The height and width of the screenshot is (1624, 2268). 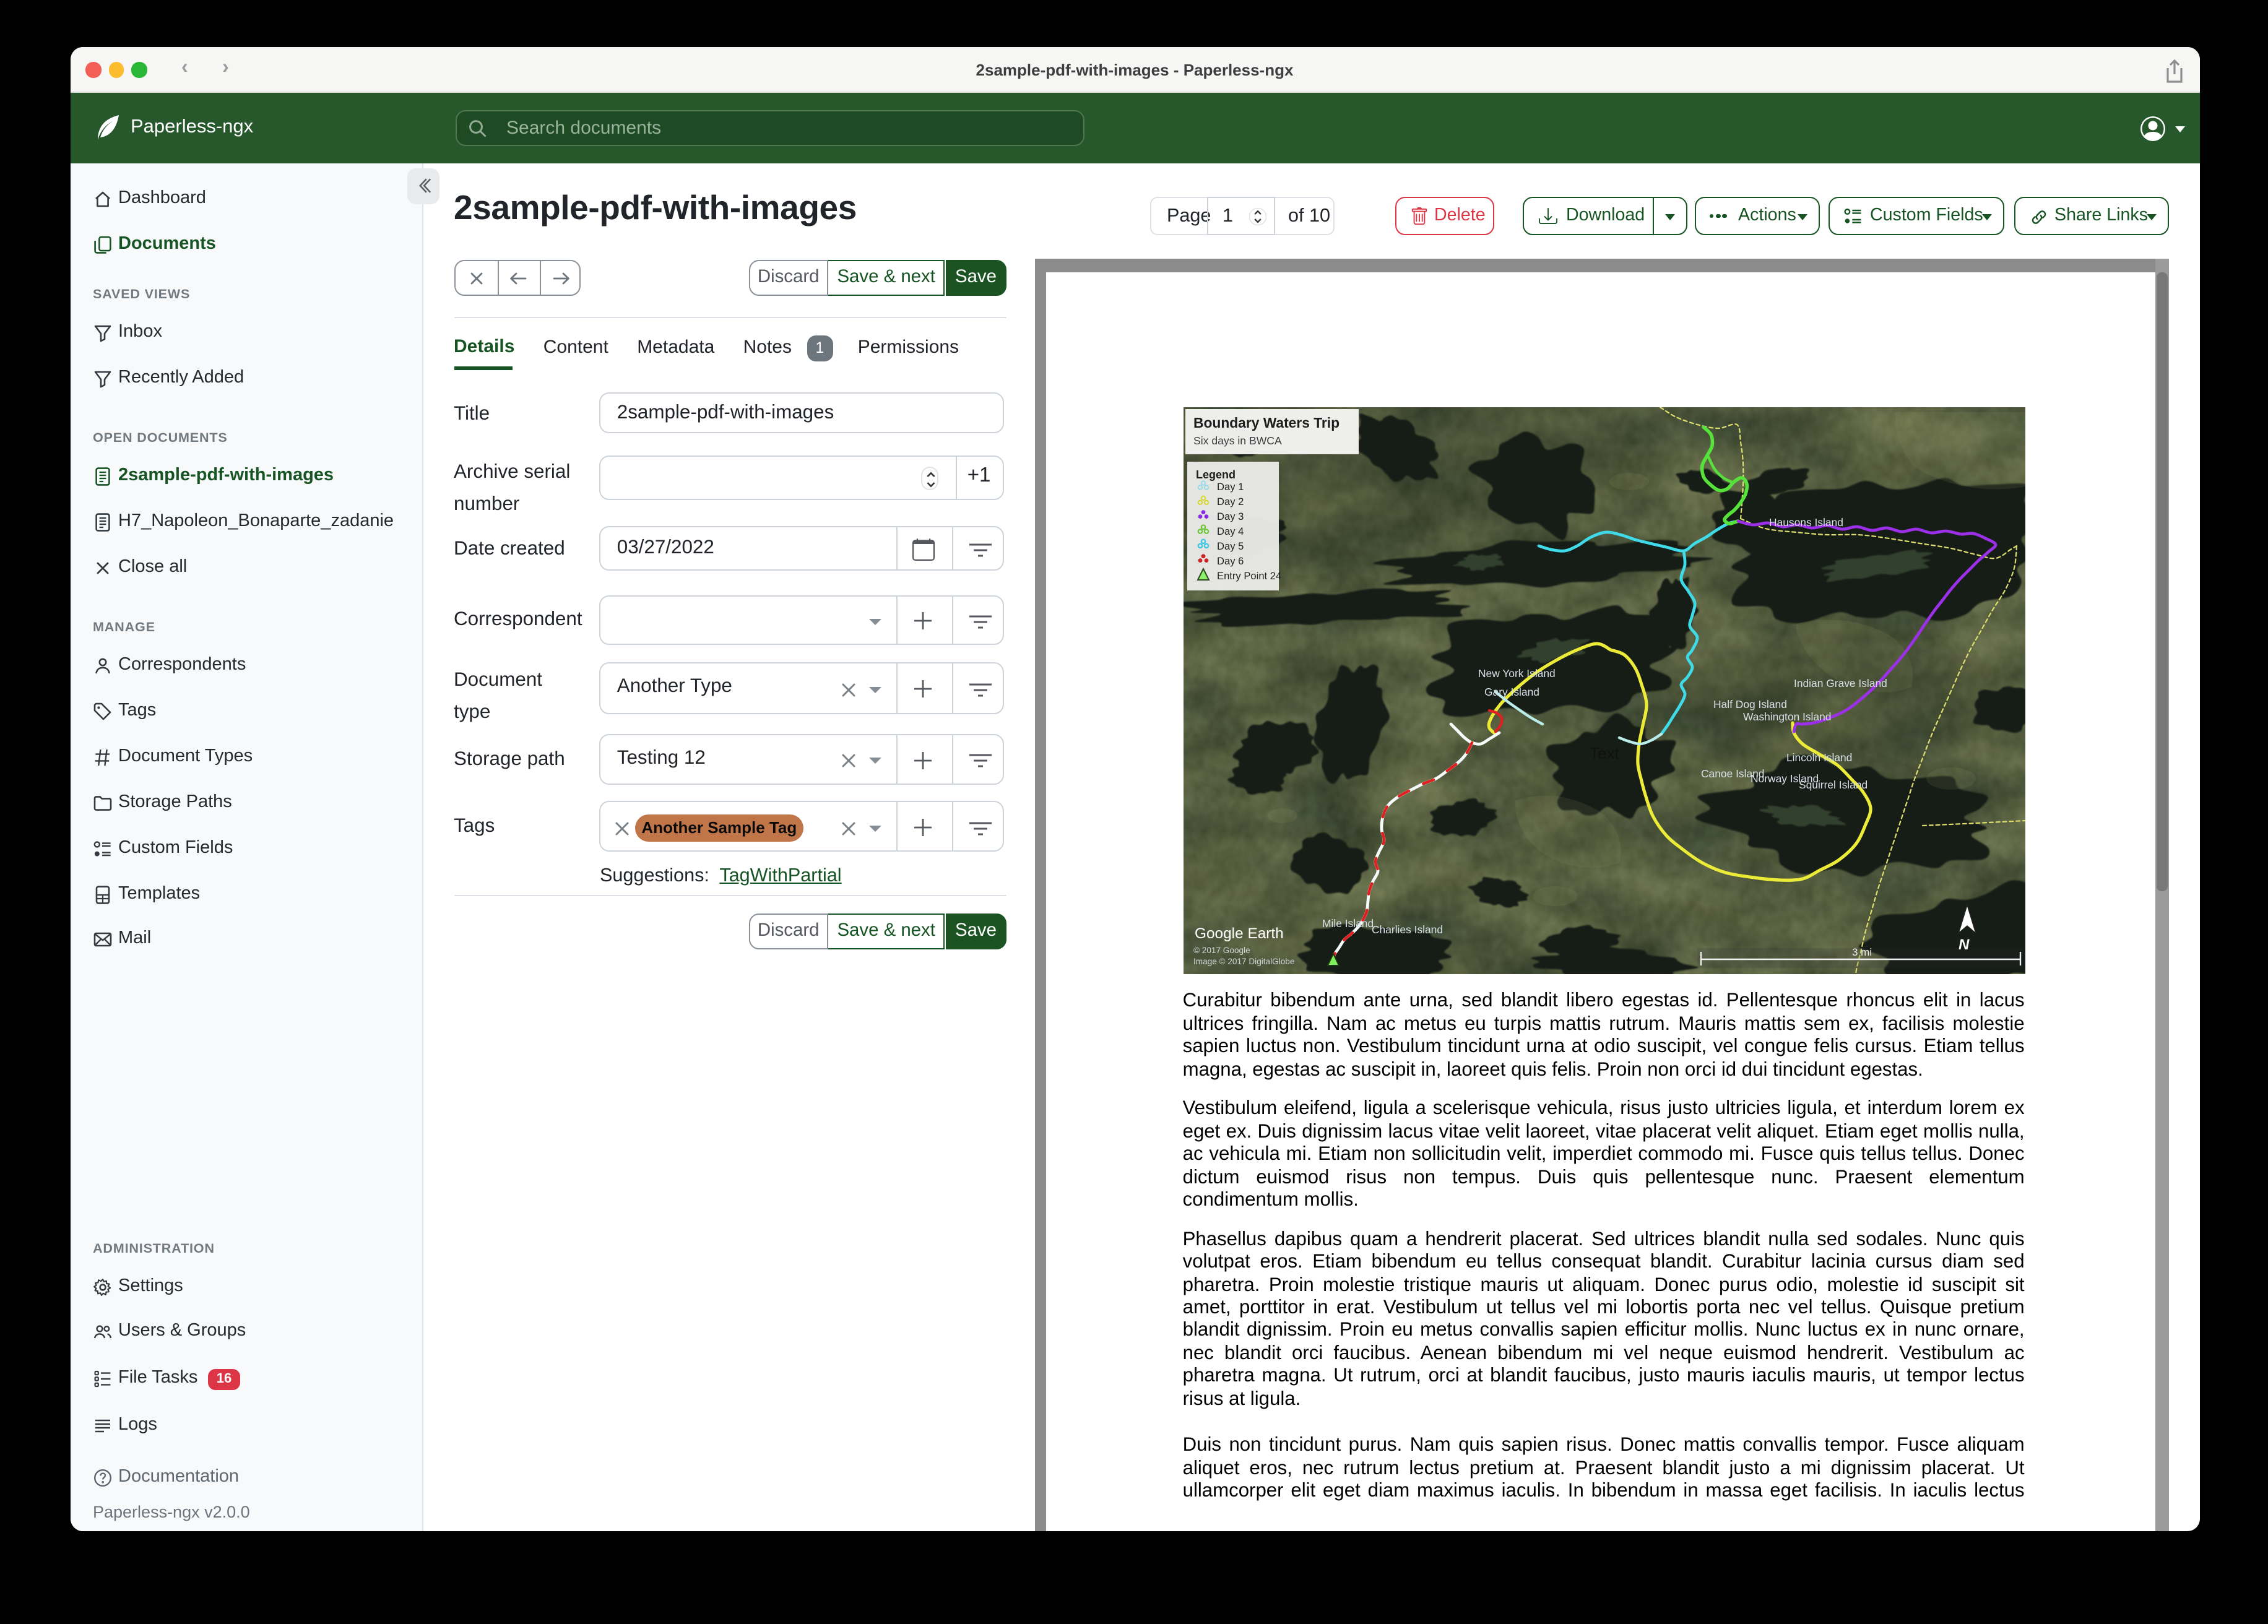 What do you see at coordinates (1229, 486) in the screenshot?
I see `svg-text: Day 1` at bounding box center [1229, 486].